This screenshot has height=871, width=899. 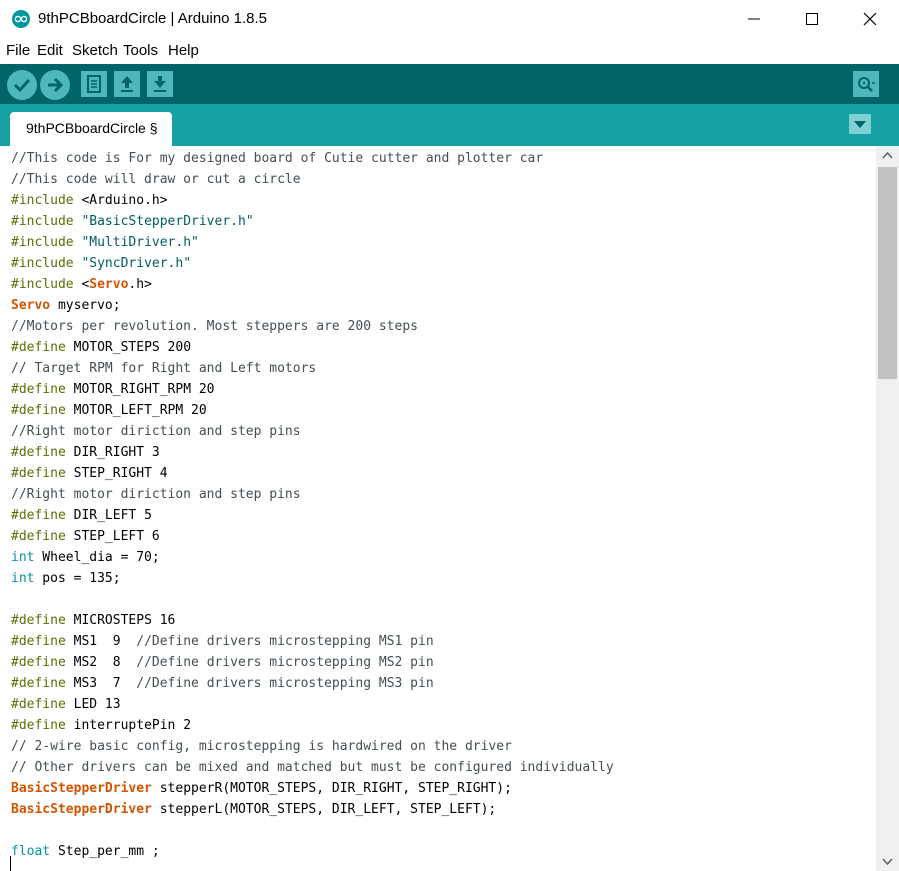 What do you see at coordinates (140, 50) in the screenshot?
I see `menu-tools: Tools` at bounding box center [140, 50].